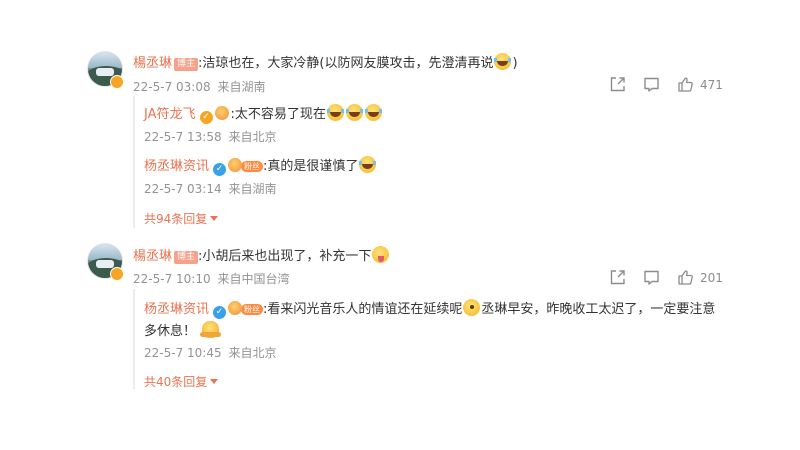  I want to click on reply-text: :太不容易了现在, so click(278, 114).